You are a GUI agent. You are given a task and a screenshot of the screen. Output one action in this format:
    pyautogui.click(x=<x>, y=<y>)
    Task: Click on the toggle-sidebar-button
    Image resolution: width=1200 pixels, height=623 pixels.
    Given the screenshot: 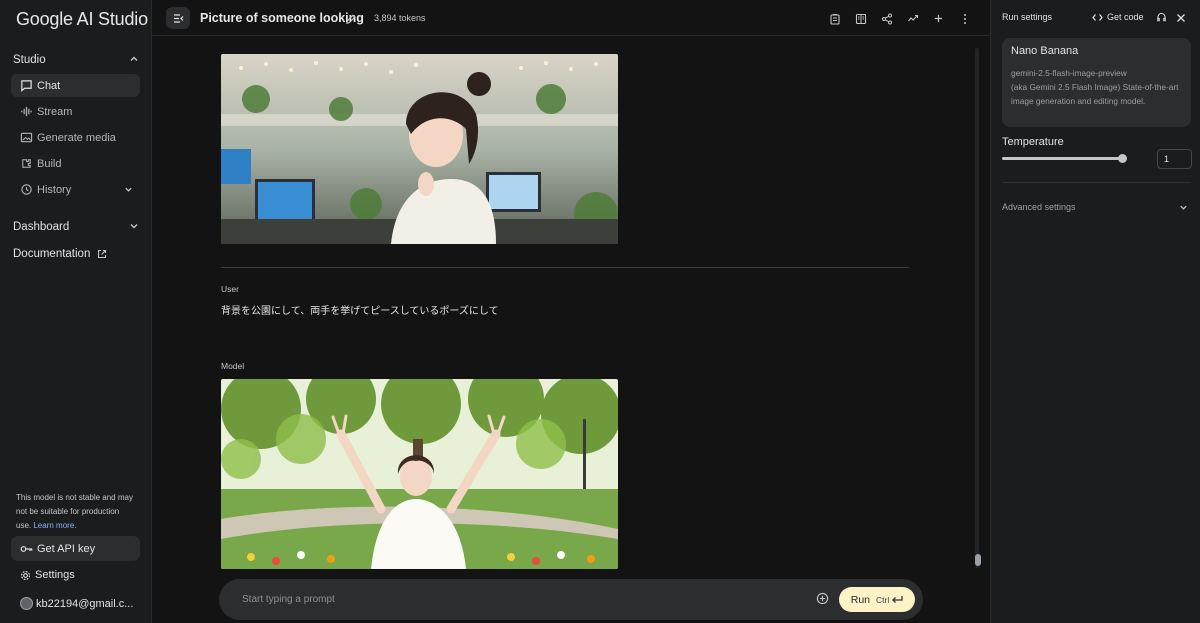 What is the action you would take?
    pyautogui.click(x=178, y=18)
    